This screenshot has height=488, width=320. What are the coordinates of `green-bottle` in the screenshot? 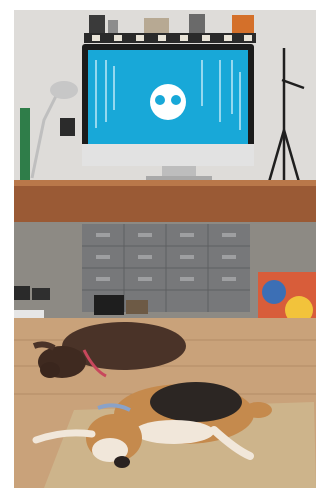 It's located at (25, 144).